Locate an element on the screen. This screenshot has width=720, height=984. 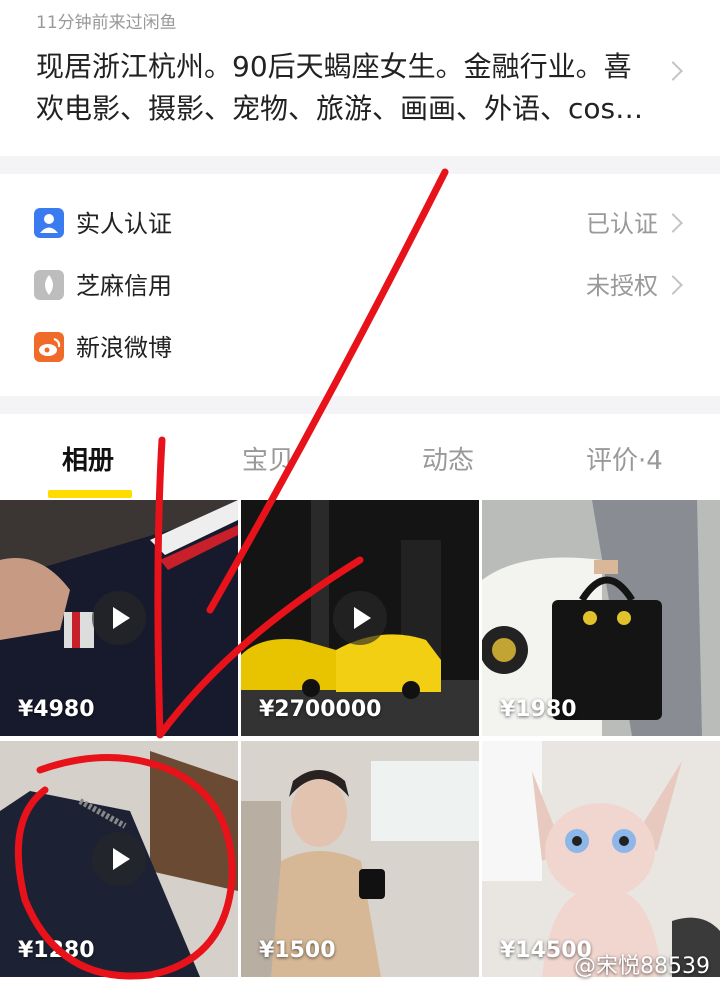
item-price: ¥1980 is located at coordinates (538, 709).